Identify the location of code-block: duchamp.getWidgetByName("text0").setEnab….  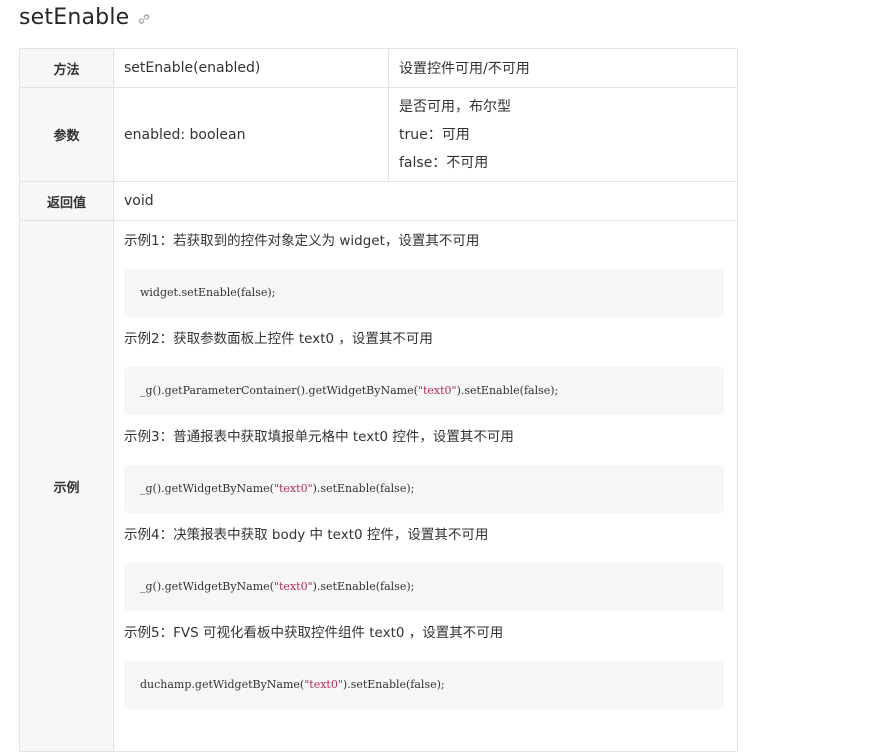
(424, 685).